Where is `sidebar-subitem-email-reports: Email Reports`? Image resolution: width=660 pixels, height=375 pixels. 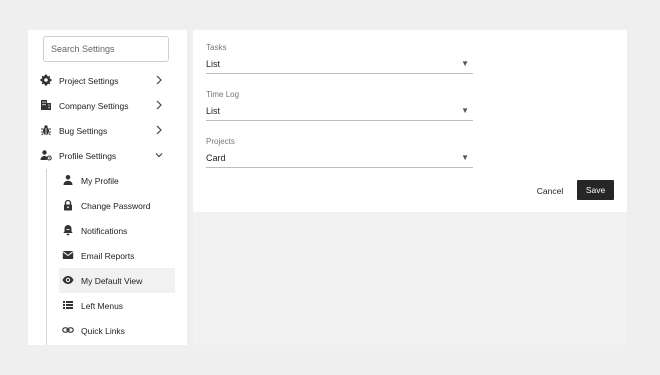 sidebar-subitem-email-reports: Email Reports is located at coordinates (117, 255).